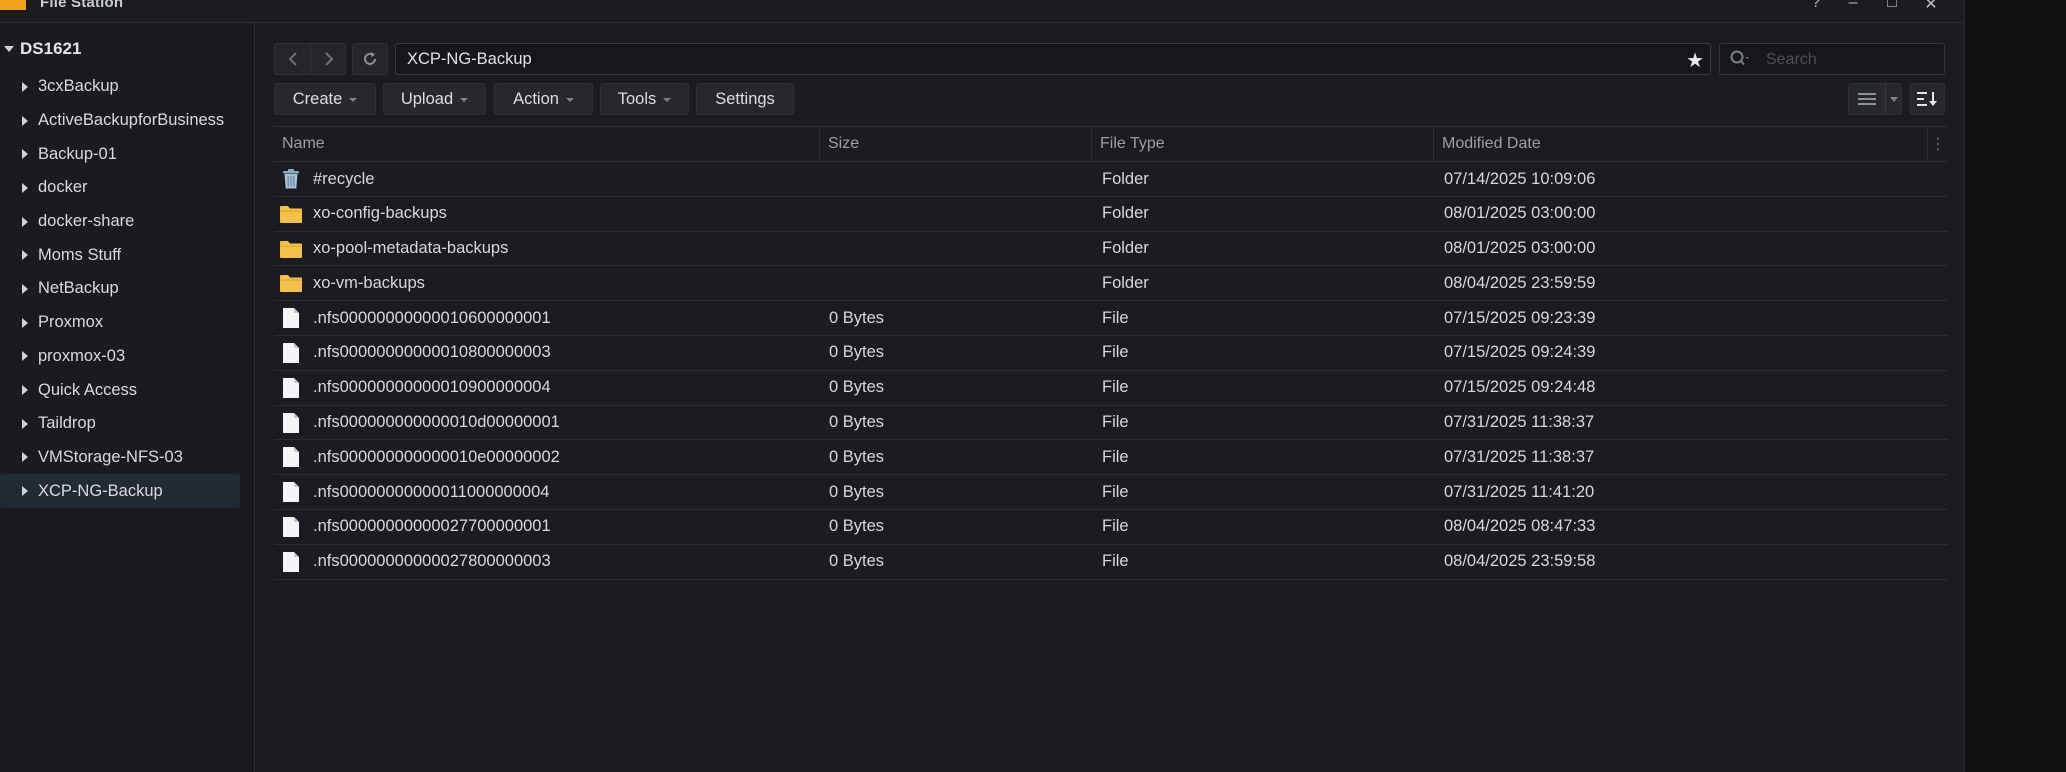  Describe the element at coordinates (344, 178) in the screenshot. I see `file-name: #recycle` at that location.